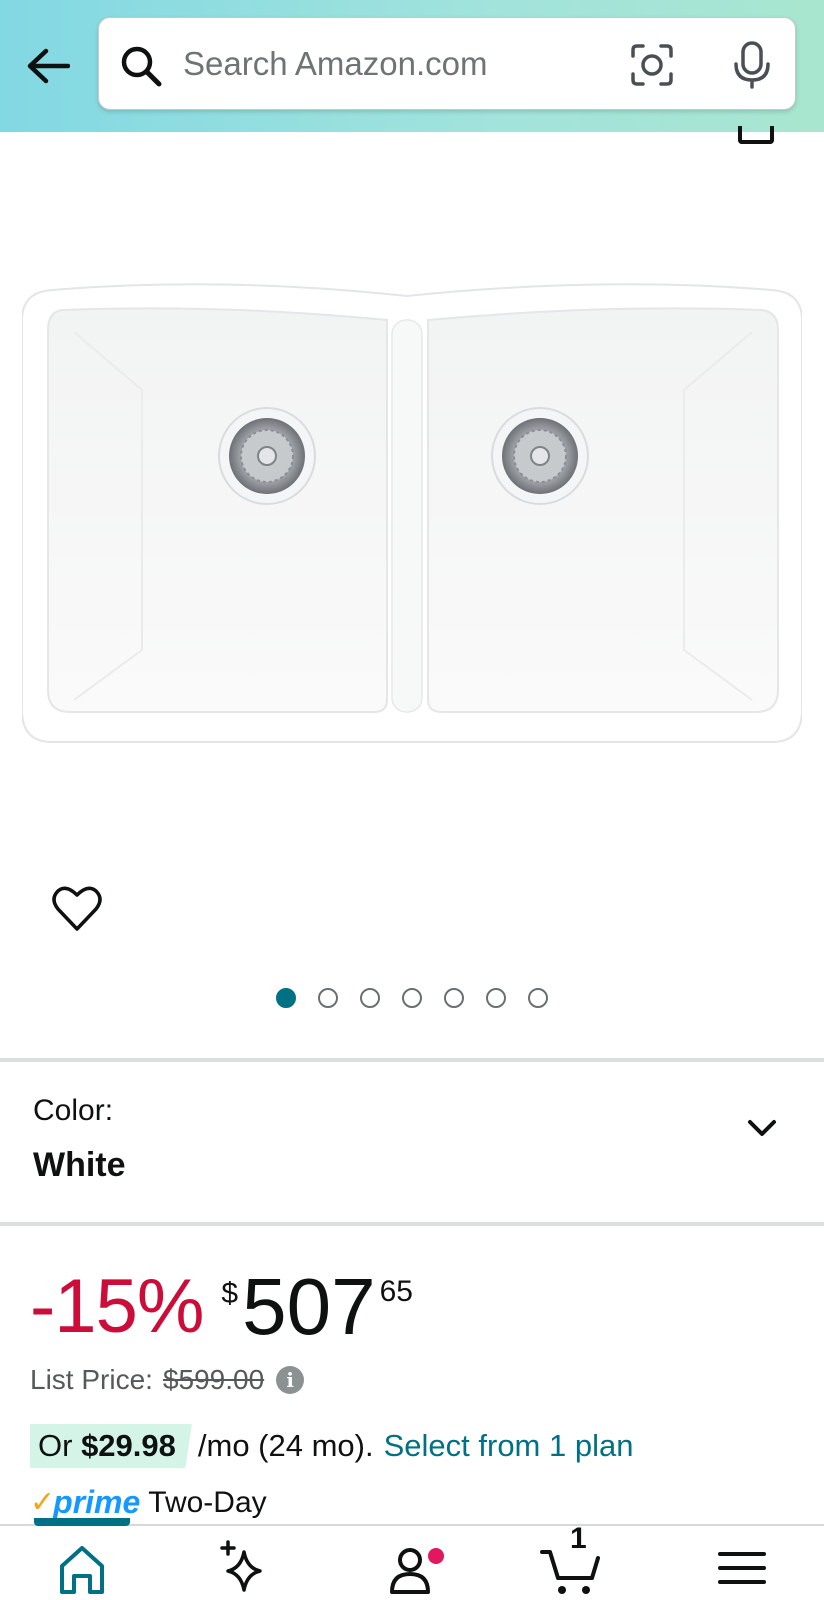 The width and height of the screenshot is (824, 1600). Describe the element at coordinates (410, 1568) in the screenshot. I see `profile-icon` at that location.